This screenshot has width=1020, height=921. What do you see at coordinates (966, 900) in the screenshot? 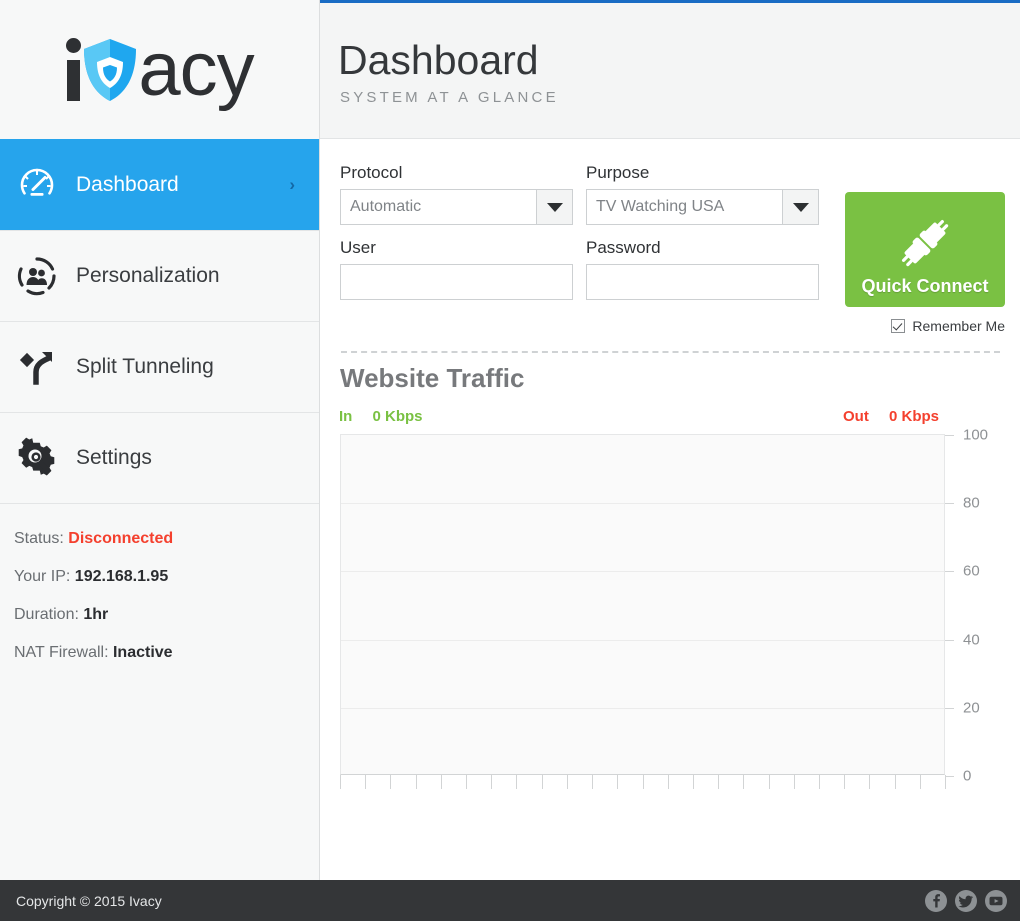
I see `twitter-icon` at bounding box center [966, 900].